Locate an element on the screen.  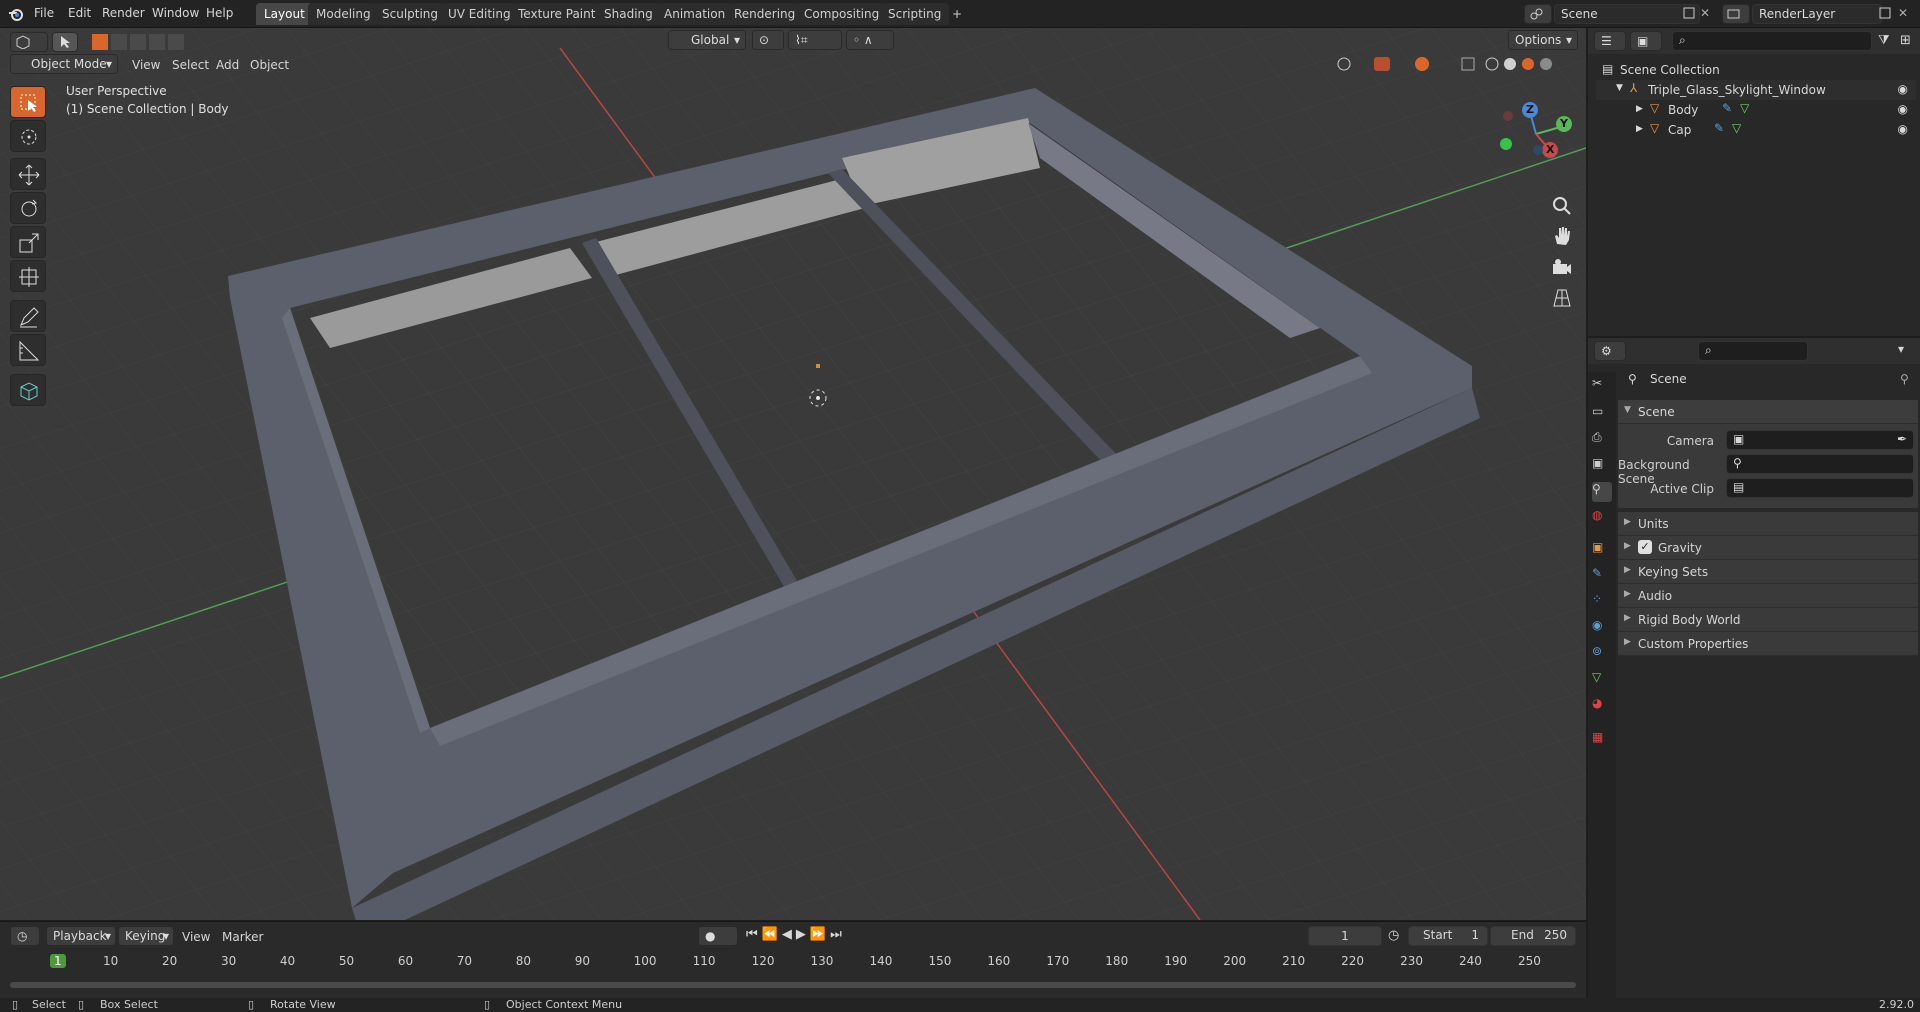
output-tab-icon: ⎙ is located at coordinates (1602, 440).